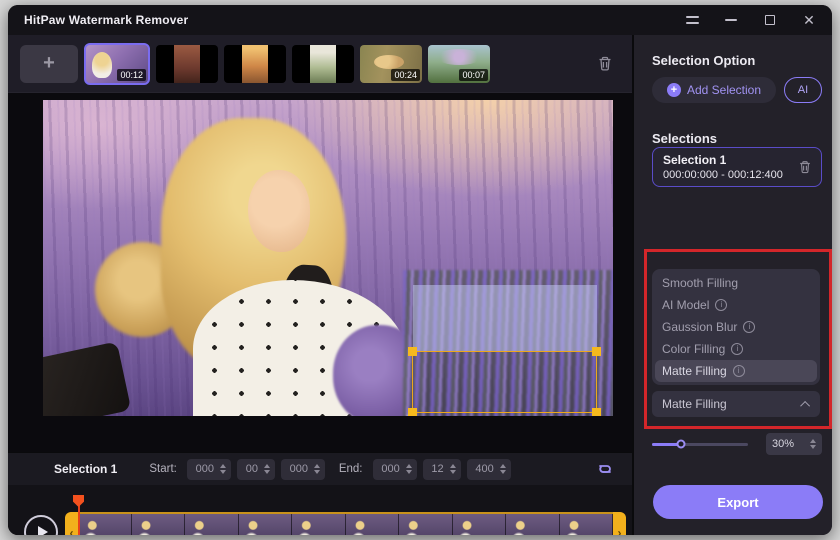 The width and height of the screenshot is (840, 540). What do you see at coordinates (163, 469) in the screenshot?
I see `start-label: Start:` at bounding box center [163, 469].